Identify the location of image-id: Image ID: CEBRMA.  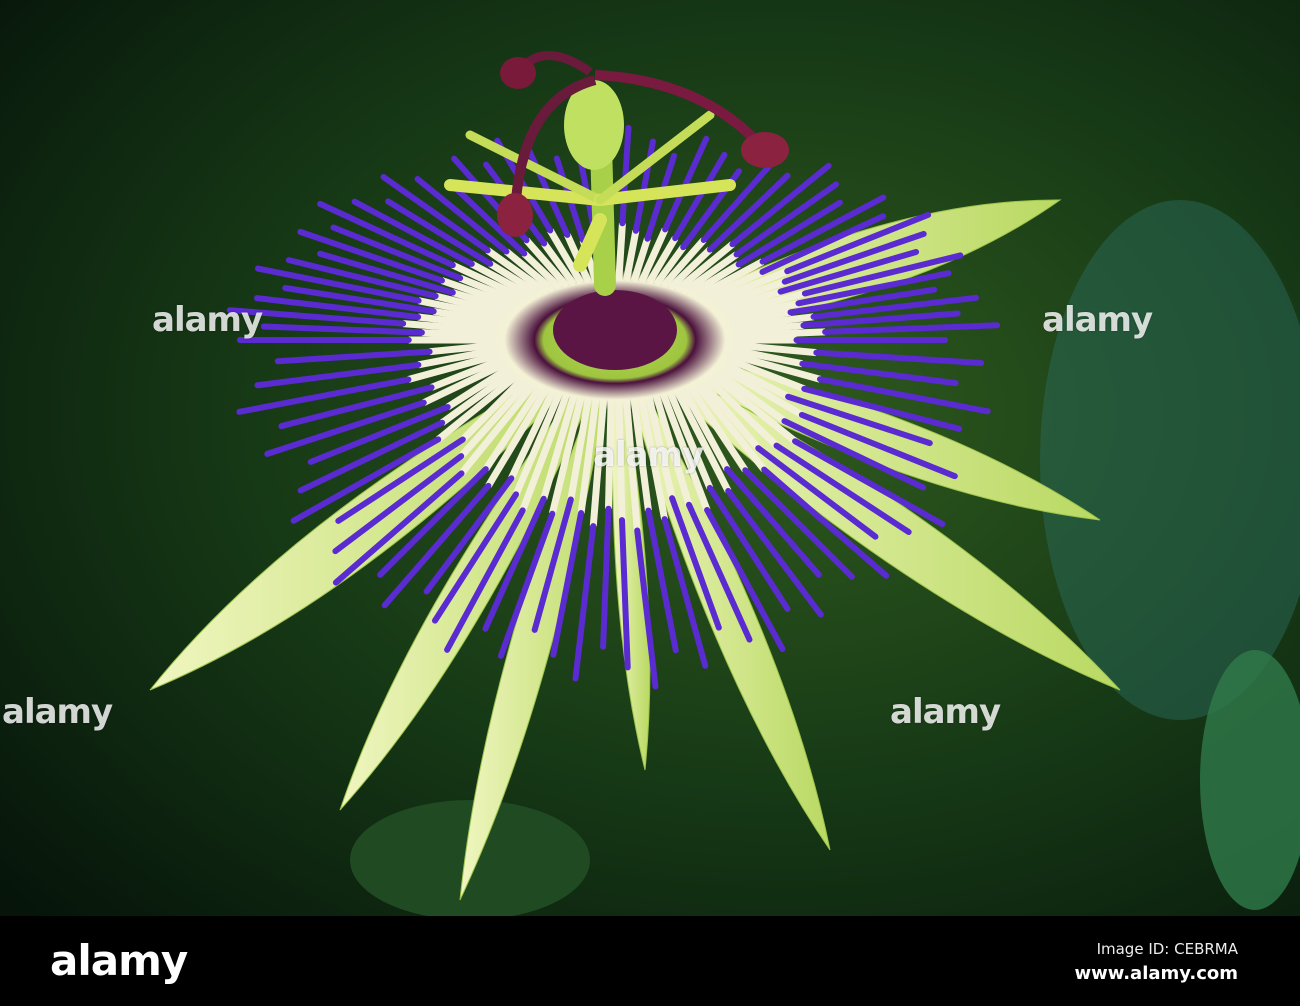
(1167, 949).